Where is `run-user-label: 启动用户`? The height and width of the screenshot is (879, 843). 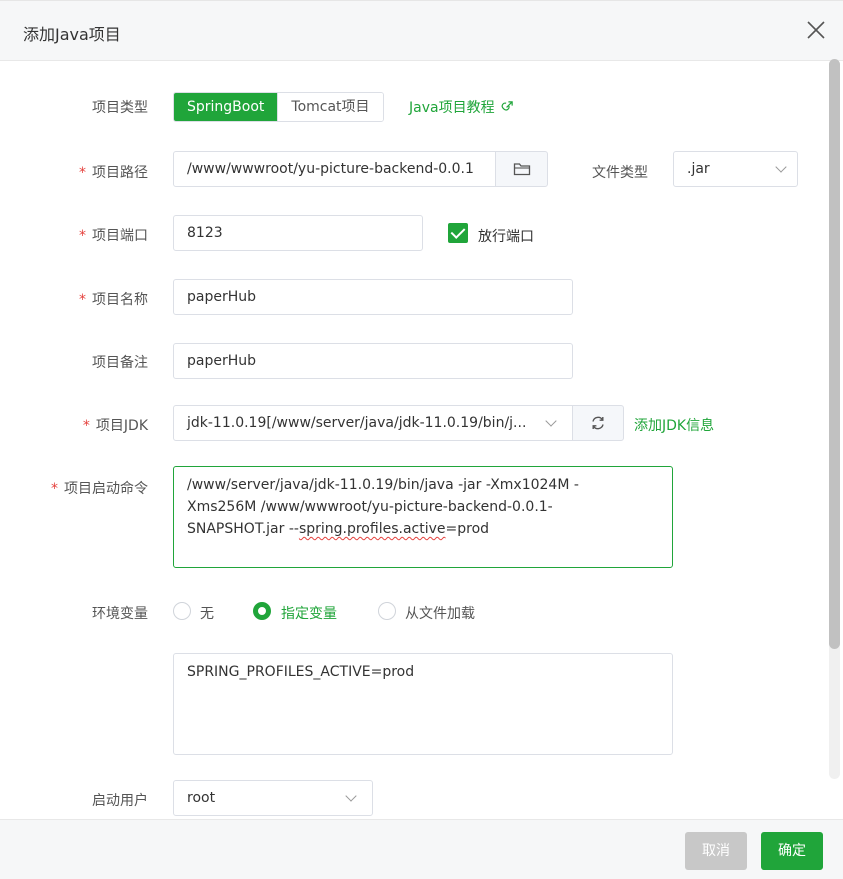 run-user-label: 启动用户 is located at coordinates (120, 801).